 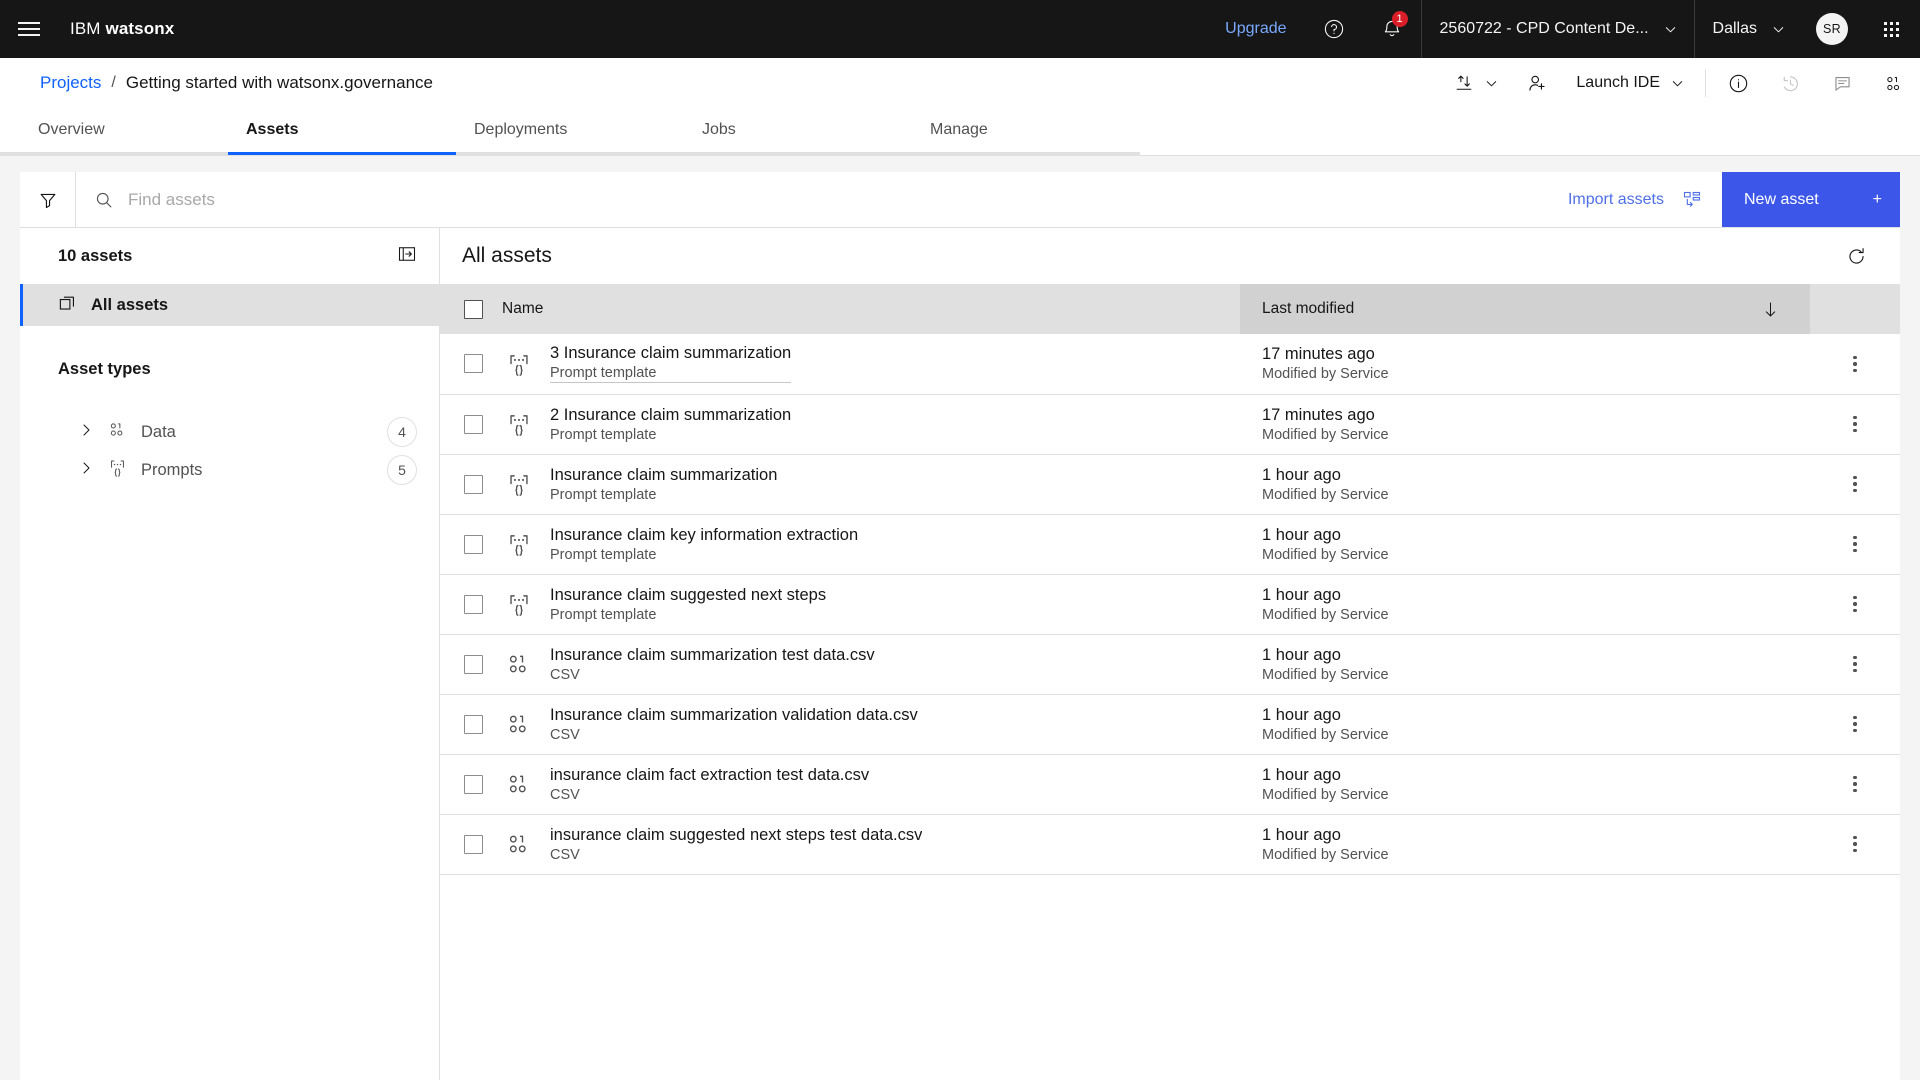 What do you see at coordinates (1635, 199) in the screenshot?
I see `import-assets-button: Import assets` at bounding box center [1635, 199].